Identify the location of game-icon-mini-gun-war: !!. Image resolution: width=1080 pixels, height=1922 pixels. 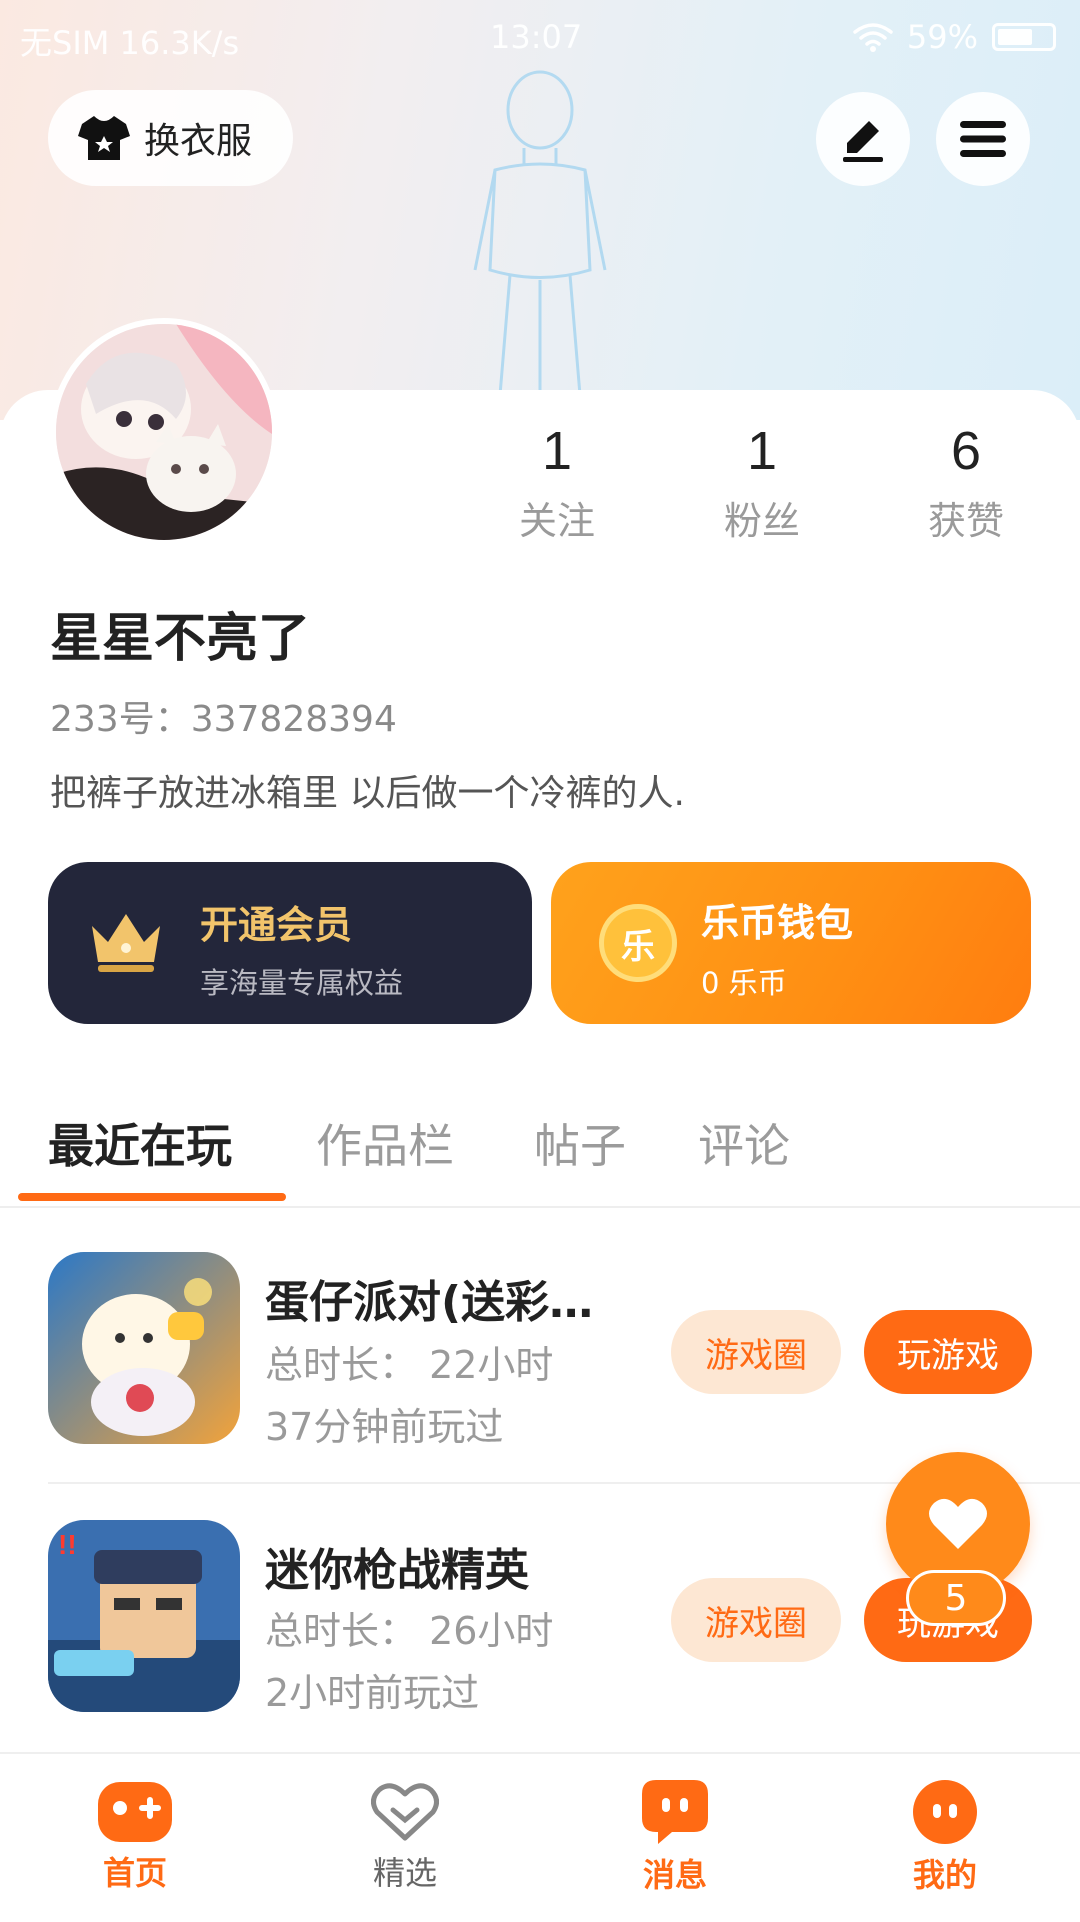
(144, 1616).